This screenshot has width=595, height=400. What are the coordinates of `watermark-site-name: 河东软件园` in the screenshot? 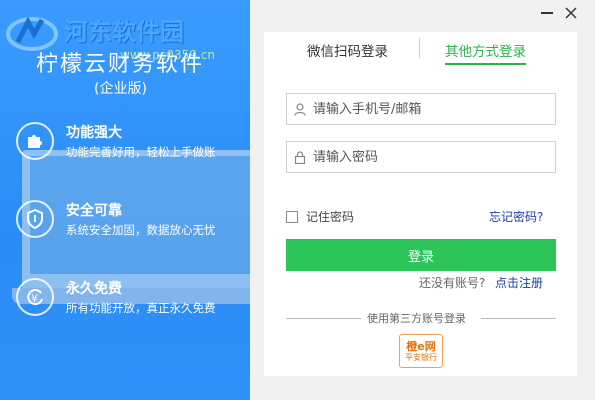 It's located at (124, 31).